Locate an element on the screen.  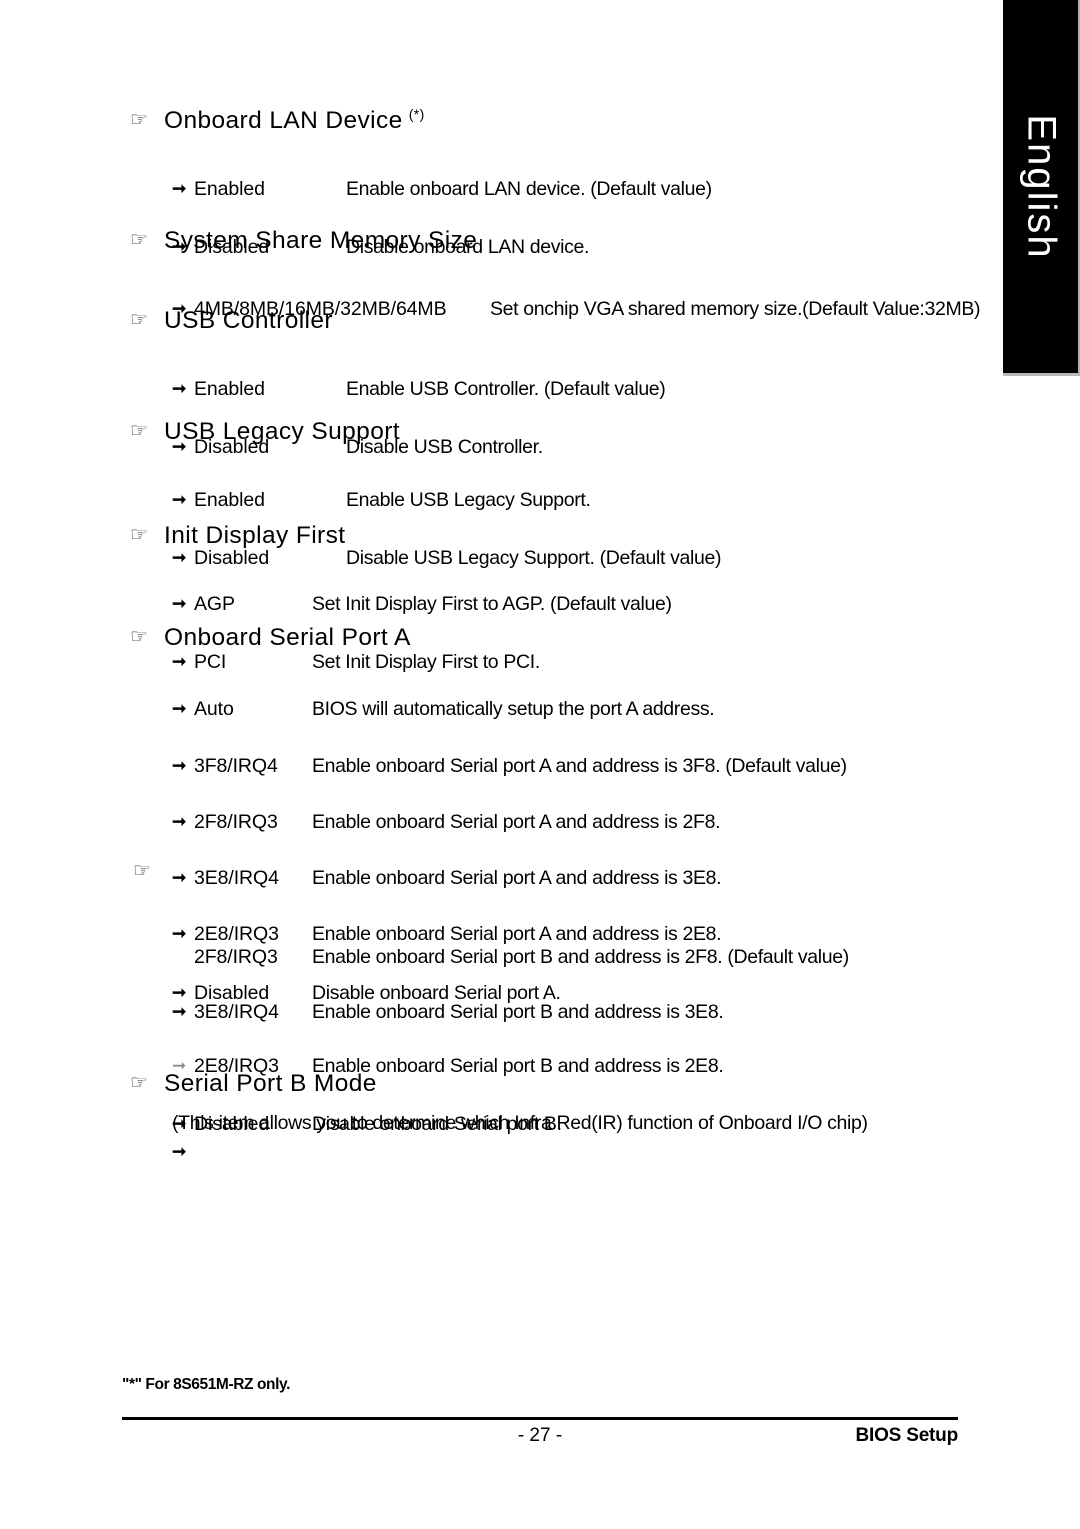
option-description: Enable USB Legacy Support. is located at coordinates (468, 500).